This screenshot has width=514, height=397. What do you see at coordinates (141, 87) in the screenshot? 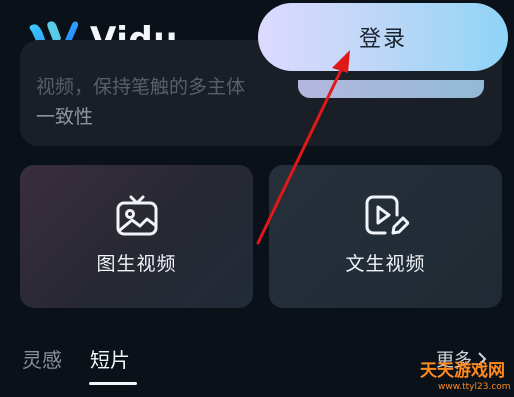
I see `feature-card-line1: 视频，保持笔触的多主体` at bounding box center [141, 87].